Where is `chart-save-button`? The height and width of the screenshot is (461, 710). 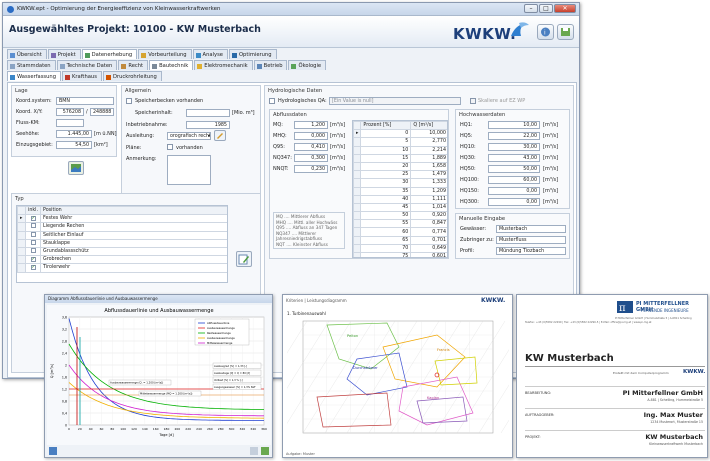 chart-save-button is located at coordinates (265, 451).